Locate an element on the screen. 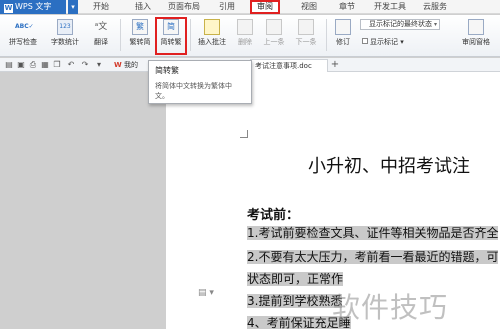  trad-to-simp-button: 繁 繁转简 is located at coordinates (140, 33).